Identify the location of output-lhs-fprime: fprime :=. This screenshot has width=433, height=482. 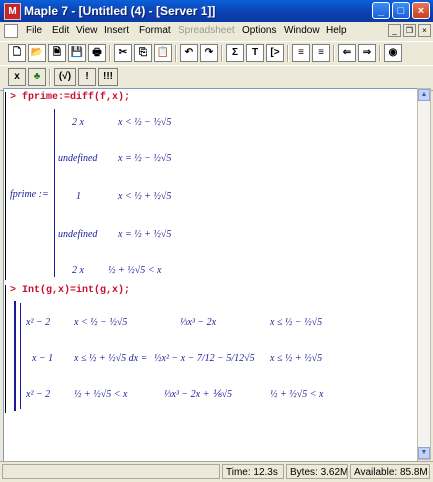
(29, 194).